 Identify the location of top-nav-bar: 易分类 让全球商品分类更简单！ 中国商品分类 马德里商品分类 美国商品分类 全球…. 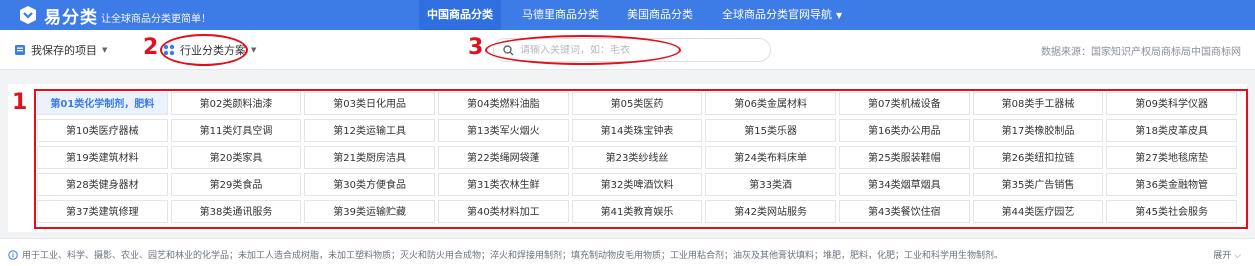
(627, 15).